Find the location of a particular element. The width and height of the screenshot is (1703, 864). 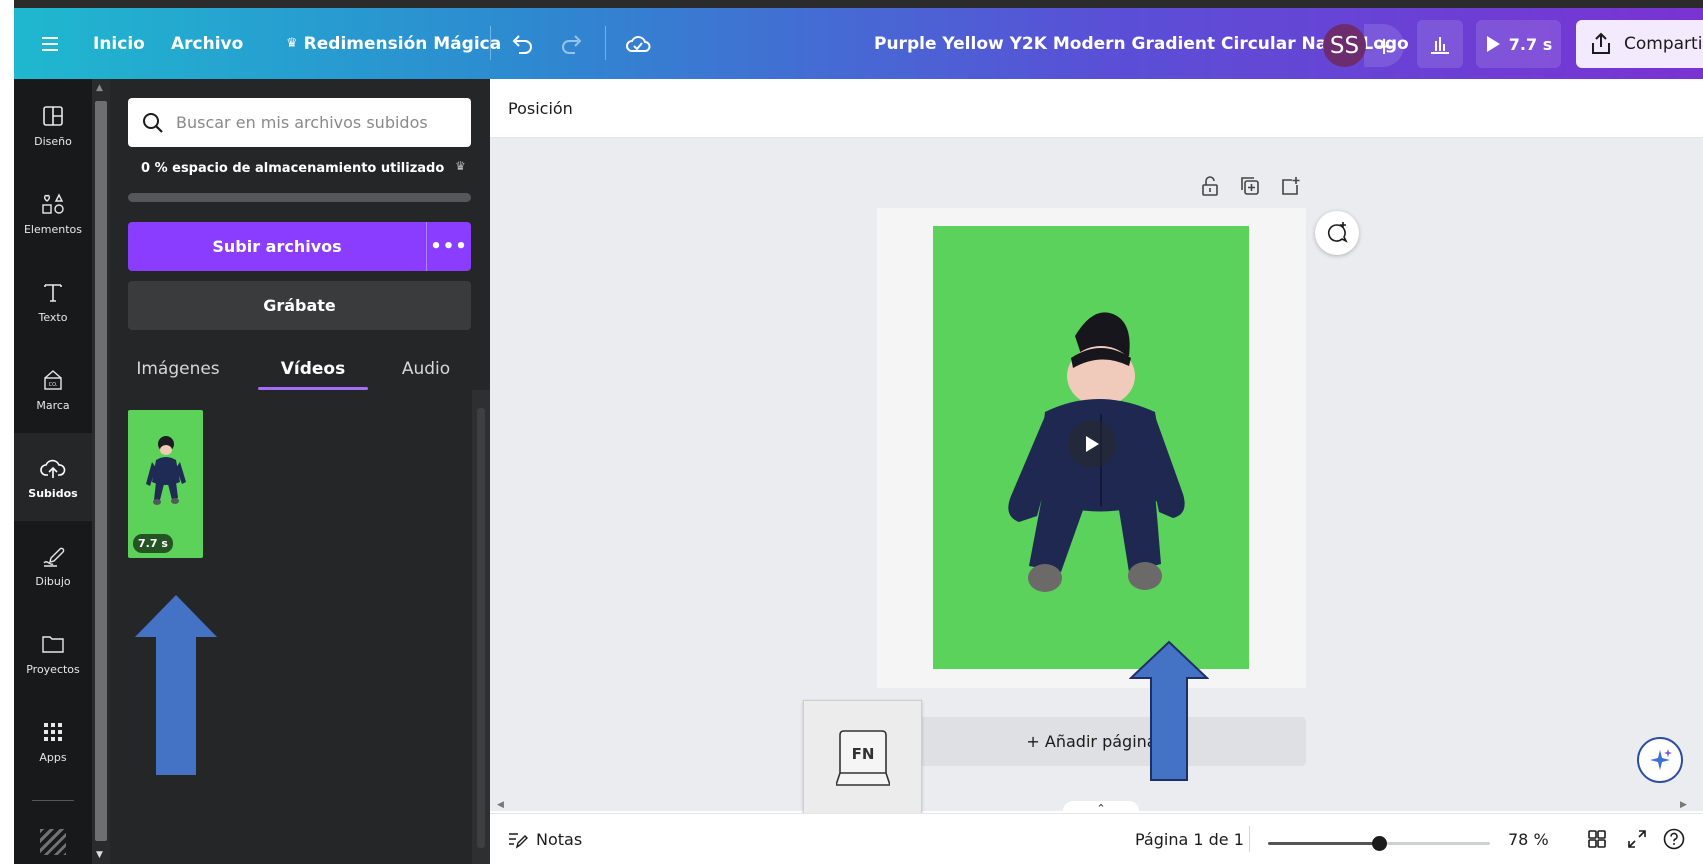

share-button: Compartir is located at coordinates (1639, 44).